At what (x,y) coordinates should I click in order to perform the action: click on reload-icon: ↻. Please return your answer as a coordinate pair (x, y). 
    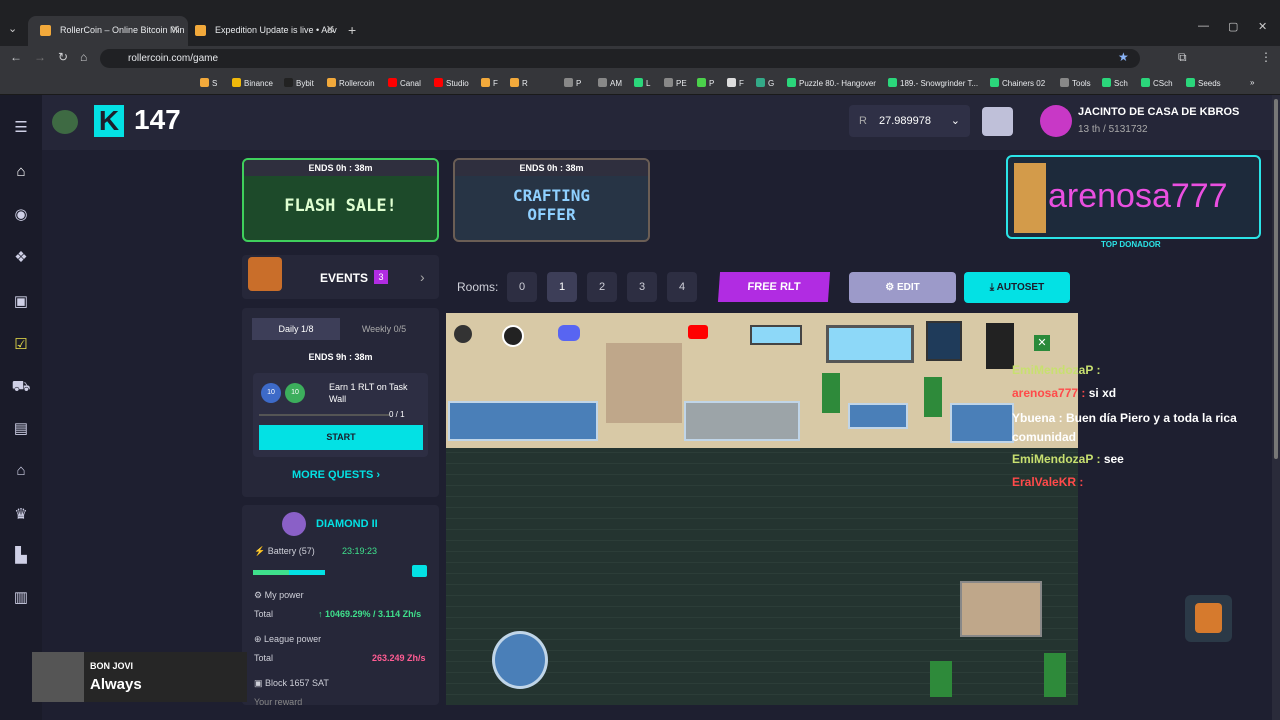
    Looking at the image, I should click on (63, 57).